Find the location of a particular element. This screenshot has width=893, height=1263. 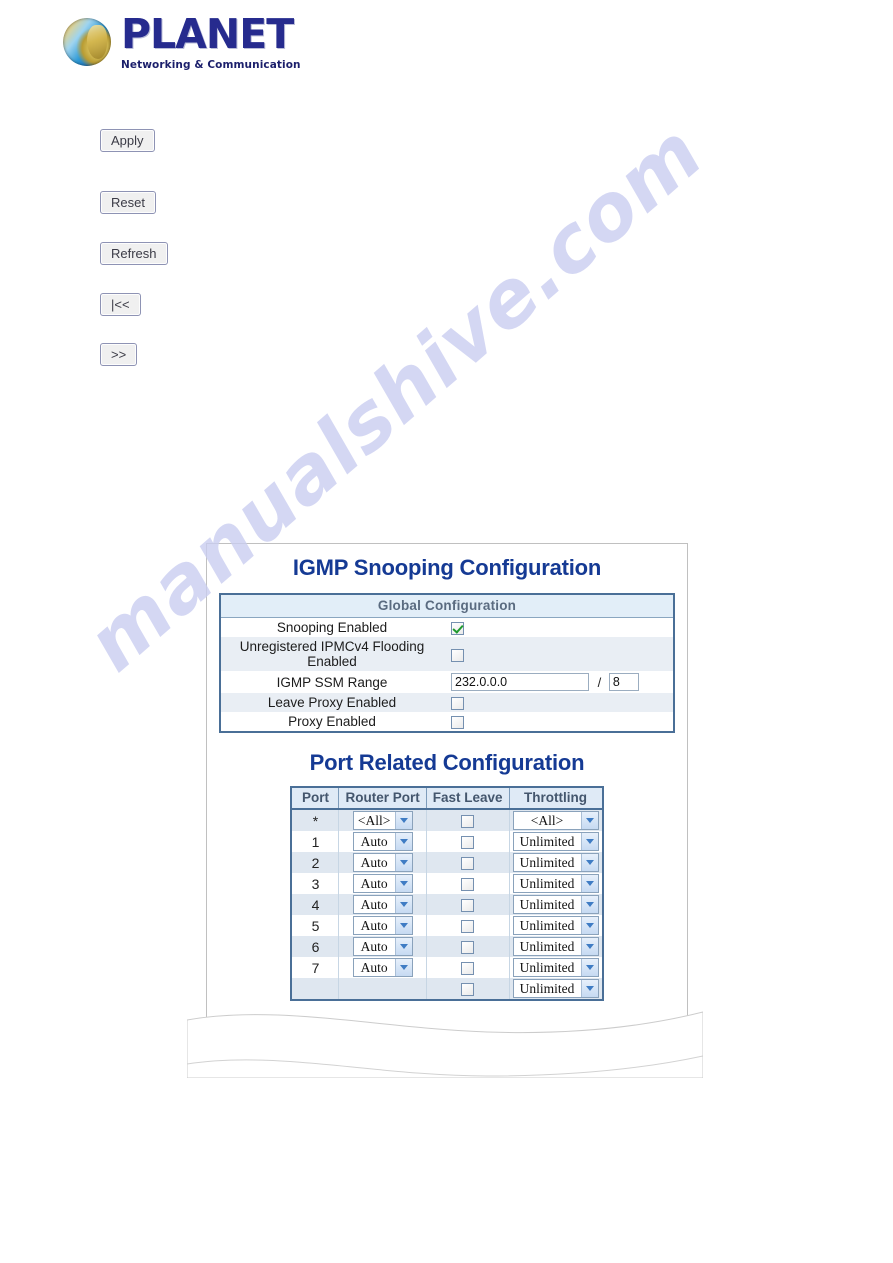

global-config-header-row: Global Configuration is located at coordinates (447, 606).